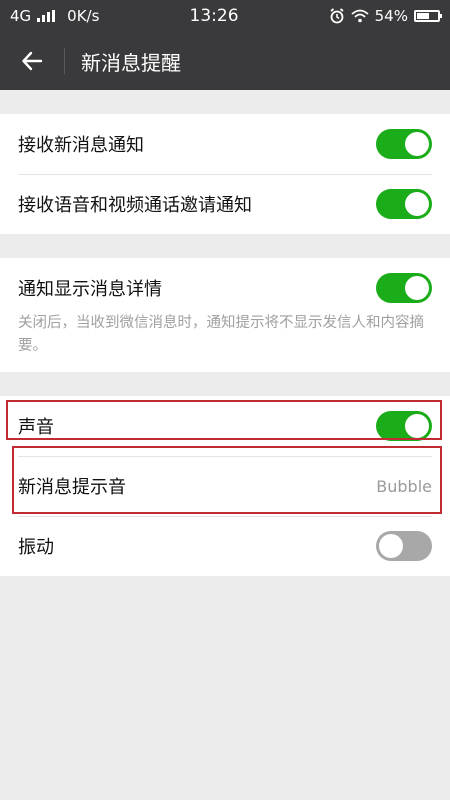  What do you see at coordinates (225, 546) in the screenshot?
I see `row-vibrate: 振动` at bounding box center [225, 546].